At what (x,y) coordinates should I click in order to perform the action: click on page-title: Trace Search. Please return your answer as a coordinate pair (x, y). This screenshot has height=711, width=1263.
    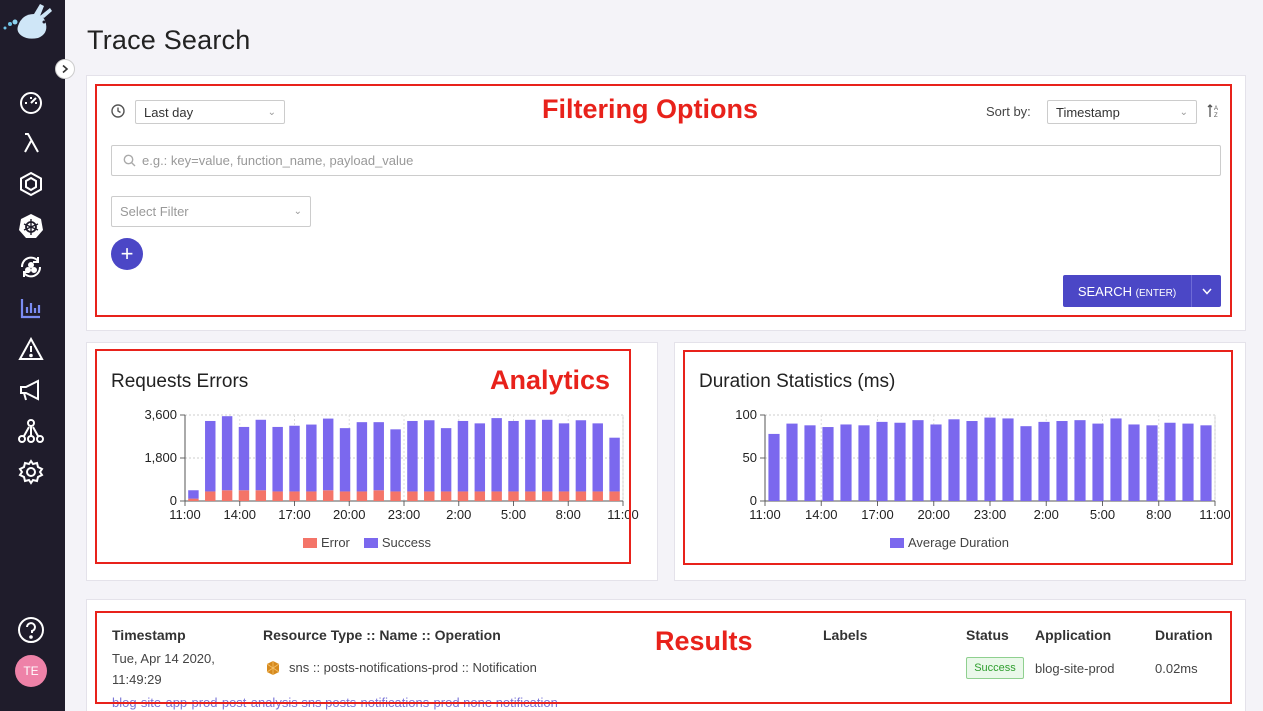
    Looking at the image, I should click on (169, 40).